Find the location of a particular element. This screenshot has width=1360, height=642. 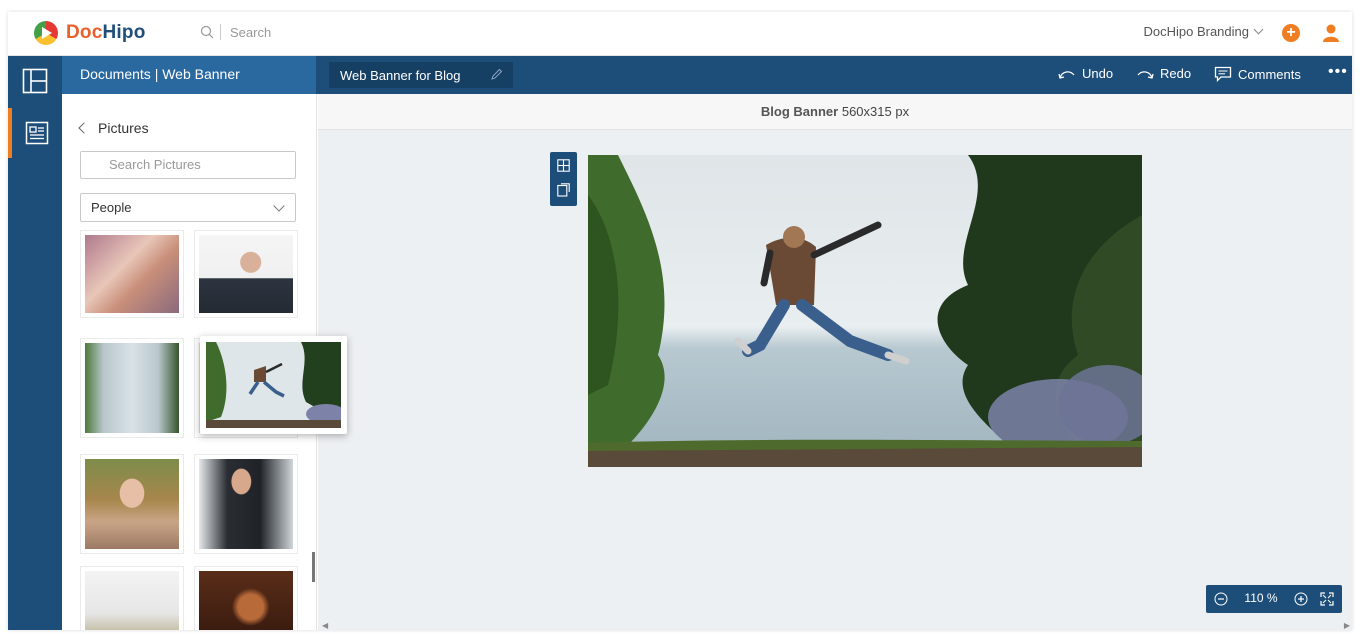

undo-icon is located at coordinates (1066, 74).